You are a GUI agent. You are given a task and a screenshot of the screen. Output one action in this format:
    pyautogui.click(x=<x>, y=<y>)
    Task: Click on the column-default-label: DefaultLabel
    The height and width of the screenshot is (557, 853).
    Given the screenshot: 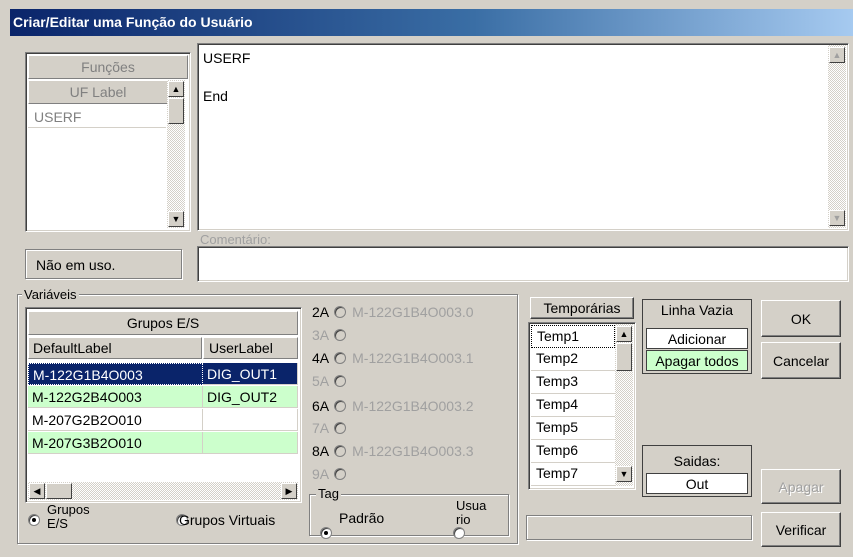 What is the action you would take?
    pyautogui.click(x=115, y=348)
    